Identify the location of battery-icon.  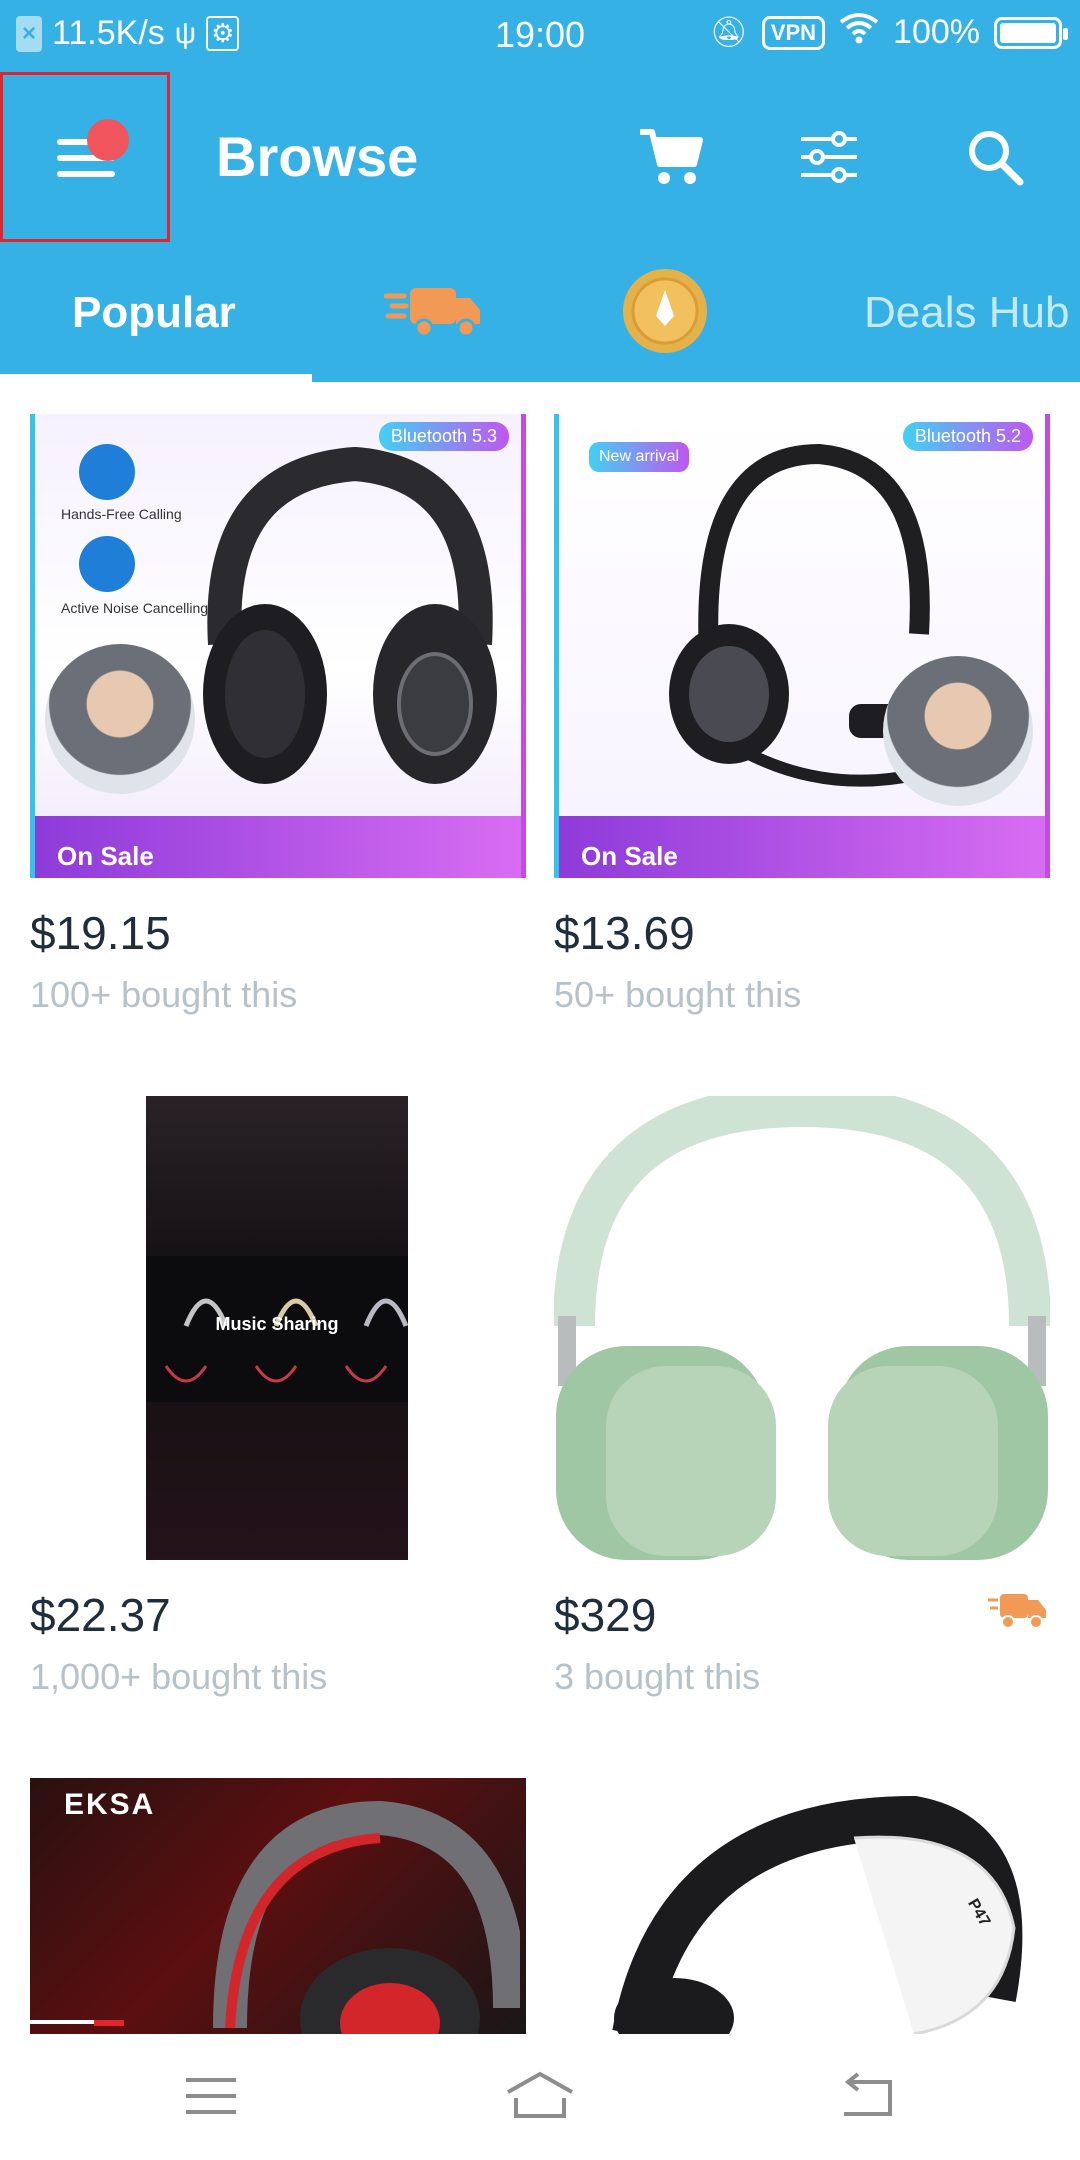
(1031, 32).